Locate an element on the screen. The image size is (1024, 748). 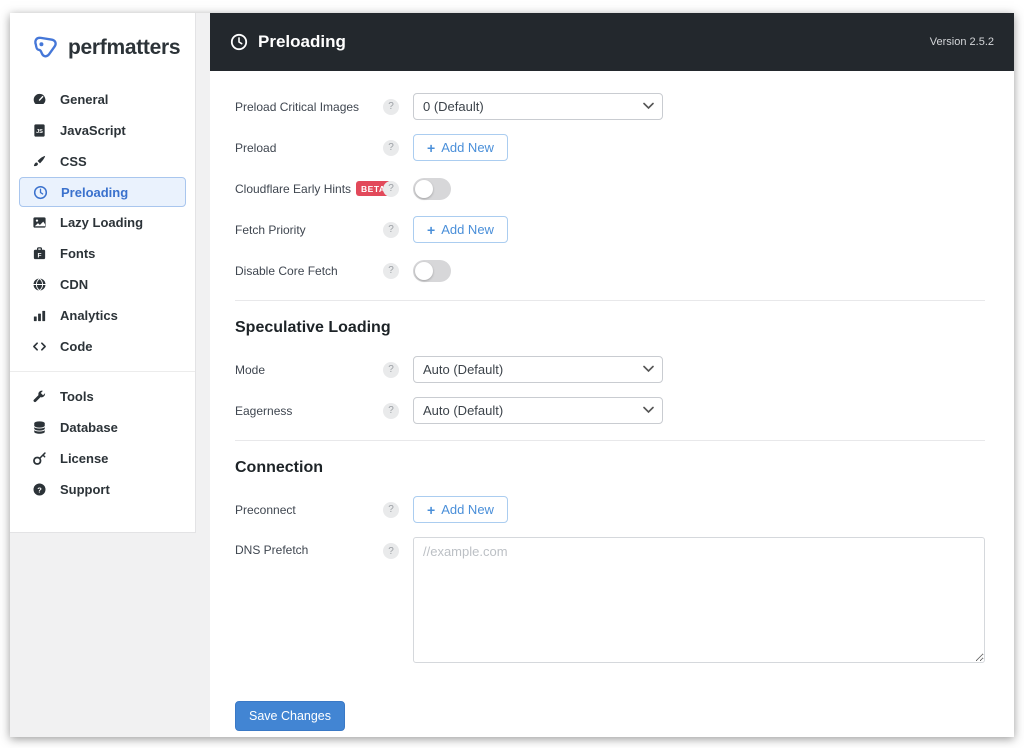
field-label: Fetch Priority is located at coordinates (270, 229).